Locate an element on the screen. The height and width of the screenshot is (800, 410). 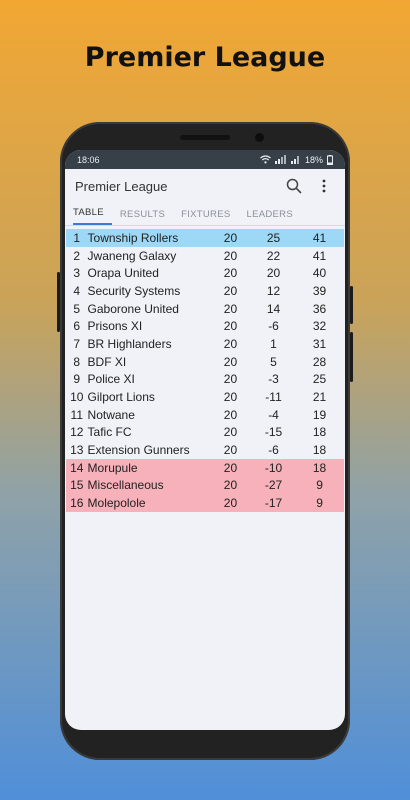
points-cell: 21 is located at coordinates (319, 397).